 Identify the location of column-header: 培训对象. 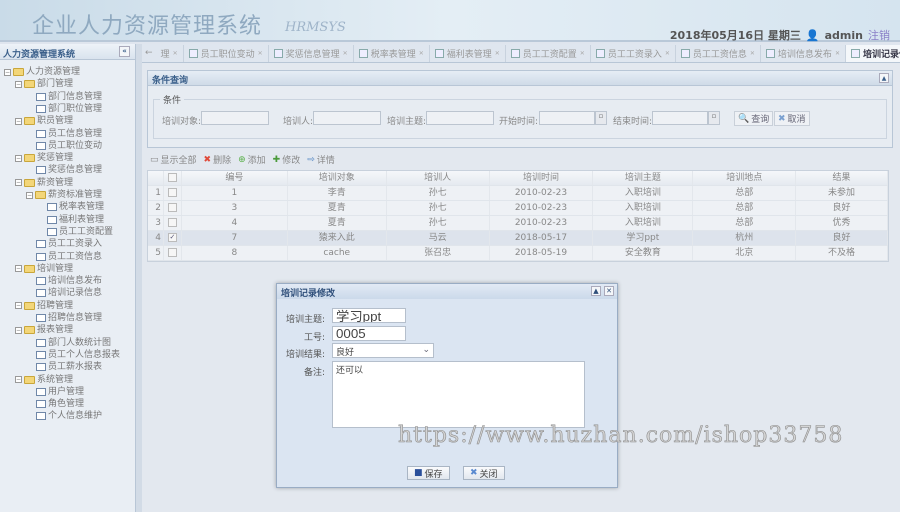
(337, 178).